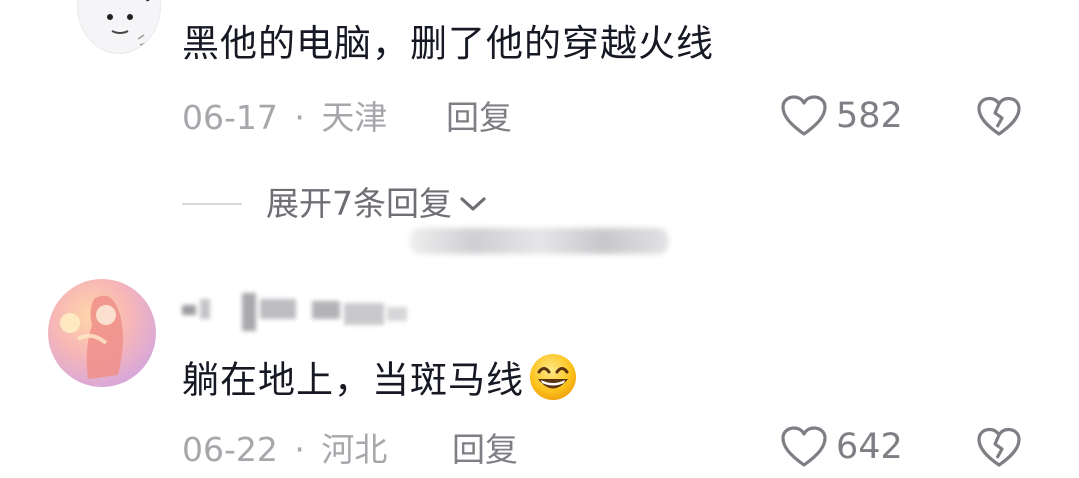  Describe the element at coordinates (91, 337) in the screenshot. I see `avatar-anime-illustration` at that location.